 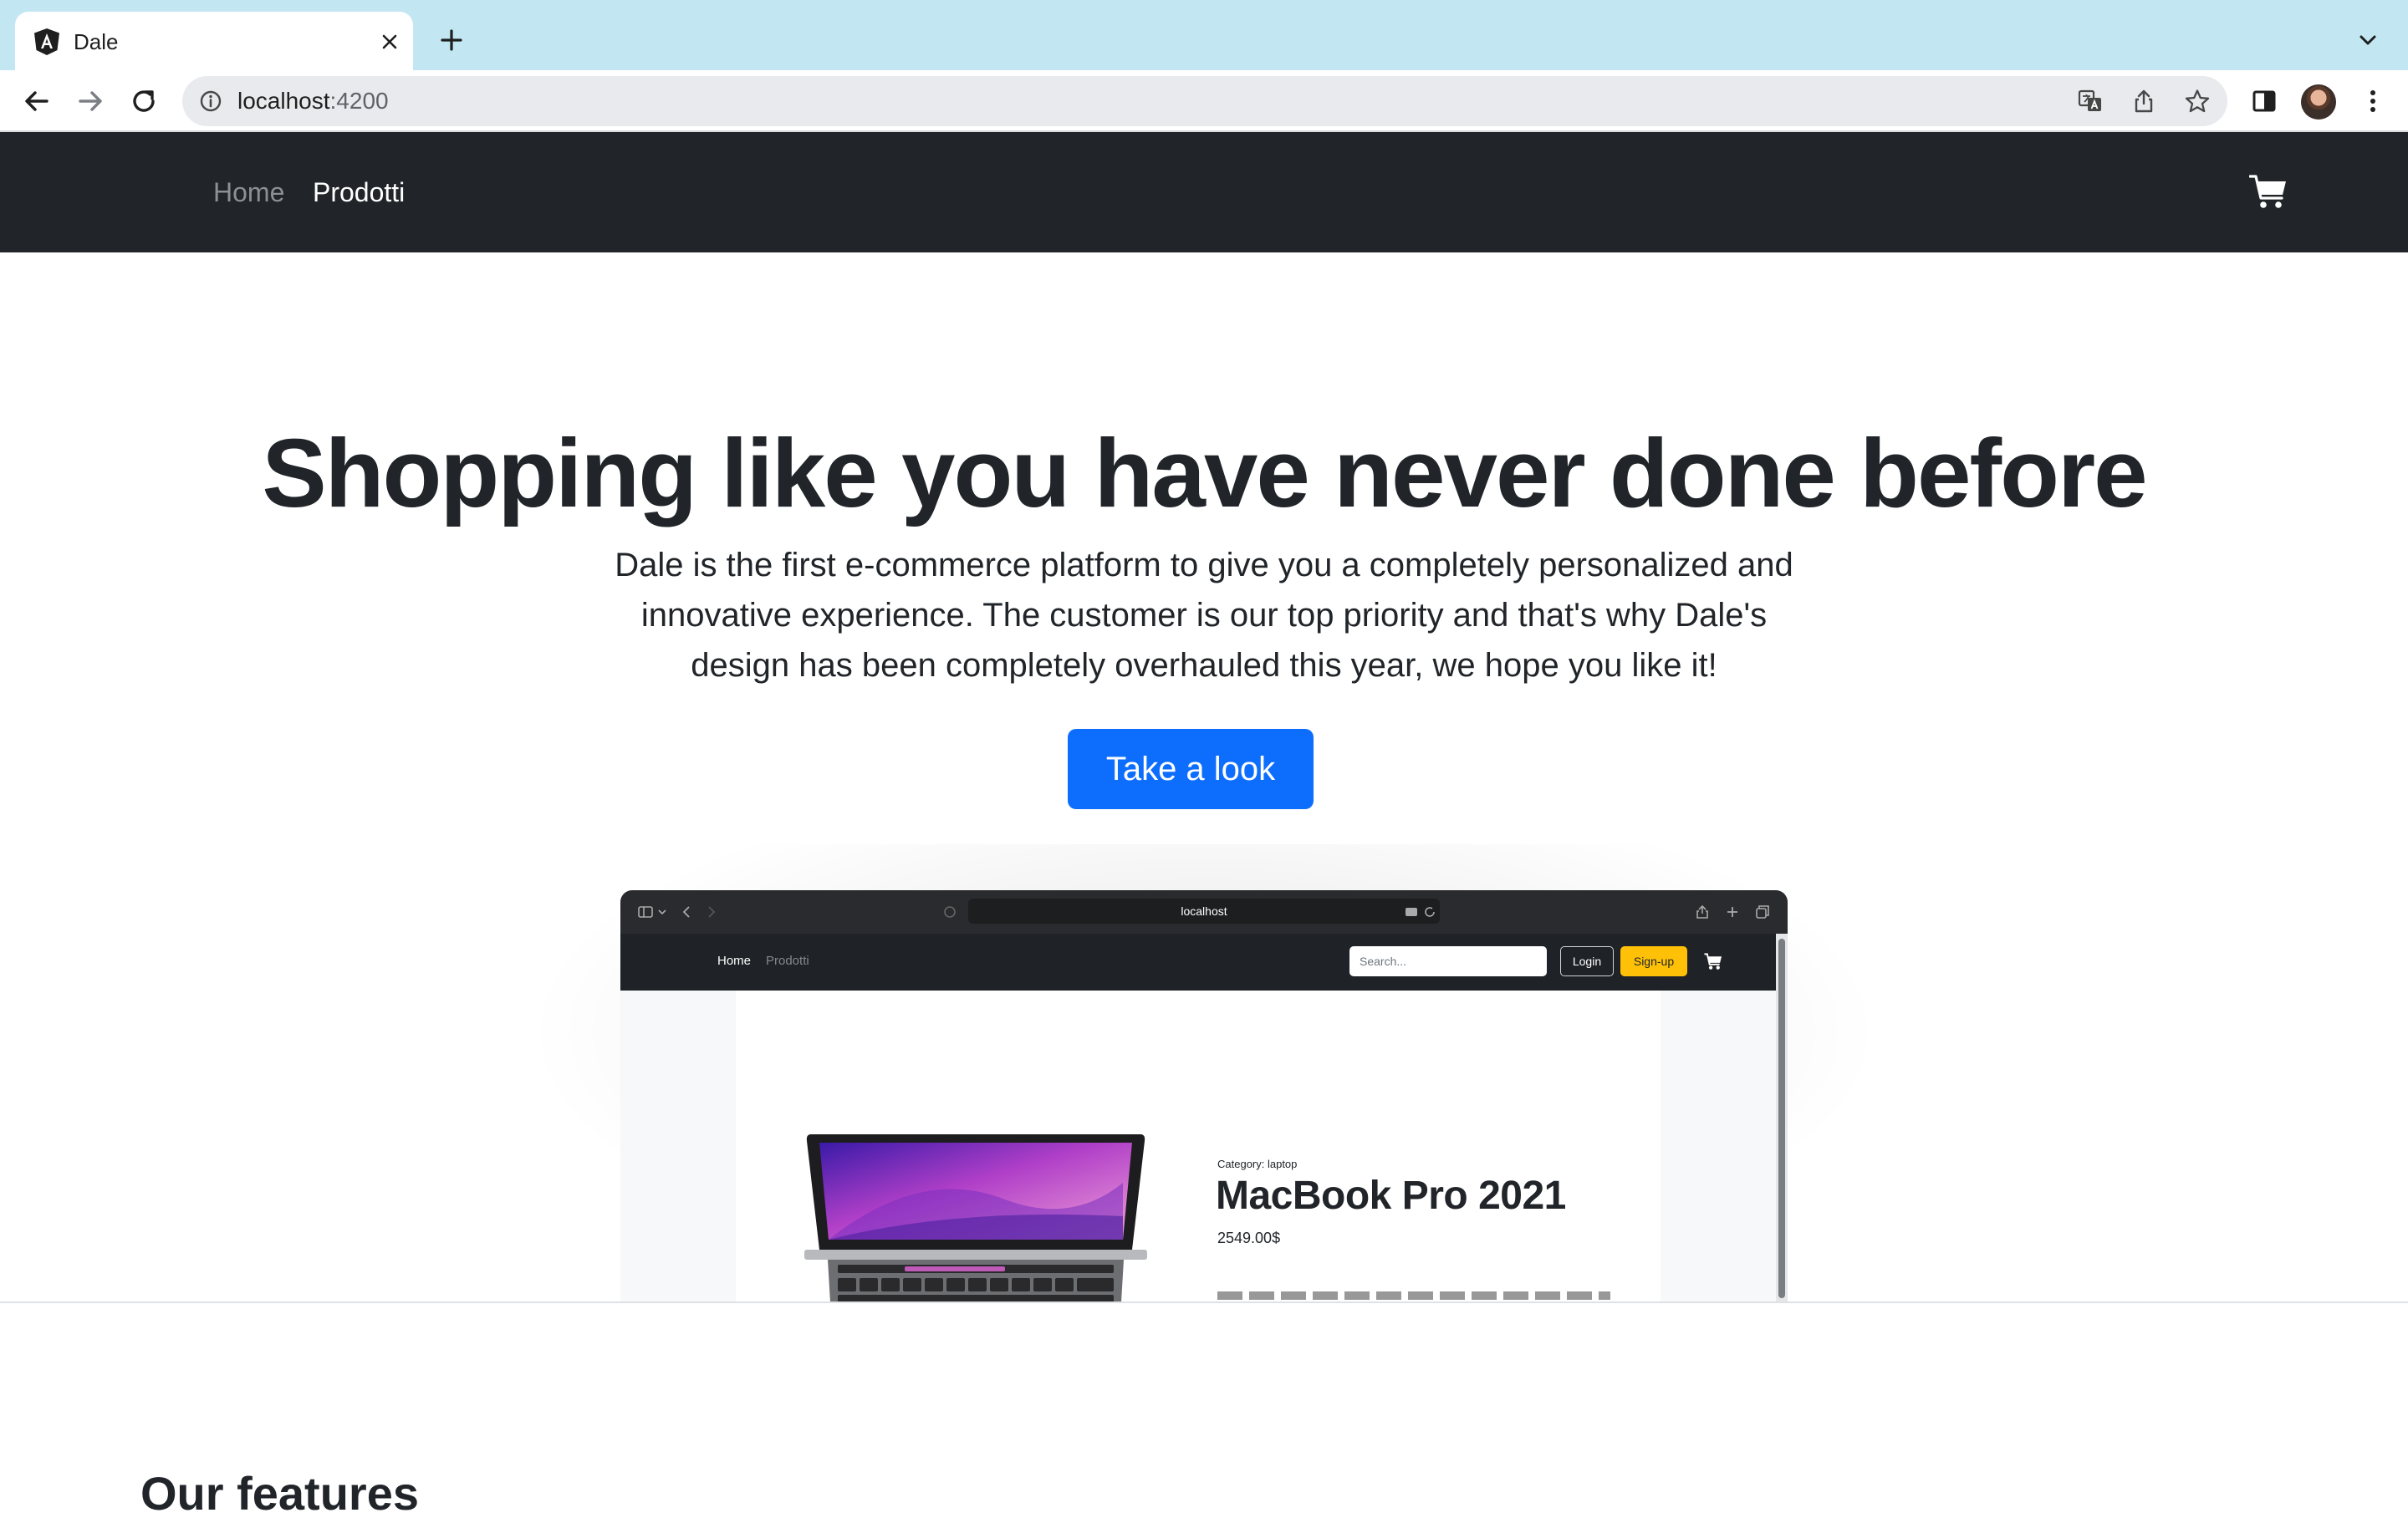 What do you see at coordinates (787, 961) in the screenshot?
I see `preview-nav-prodotti: Prodotti` at bounding box center [787, 961].